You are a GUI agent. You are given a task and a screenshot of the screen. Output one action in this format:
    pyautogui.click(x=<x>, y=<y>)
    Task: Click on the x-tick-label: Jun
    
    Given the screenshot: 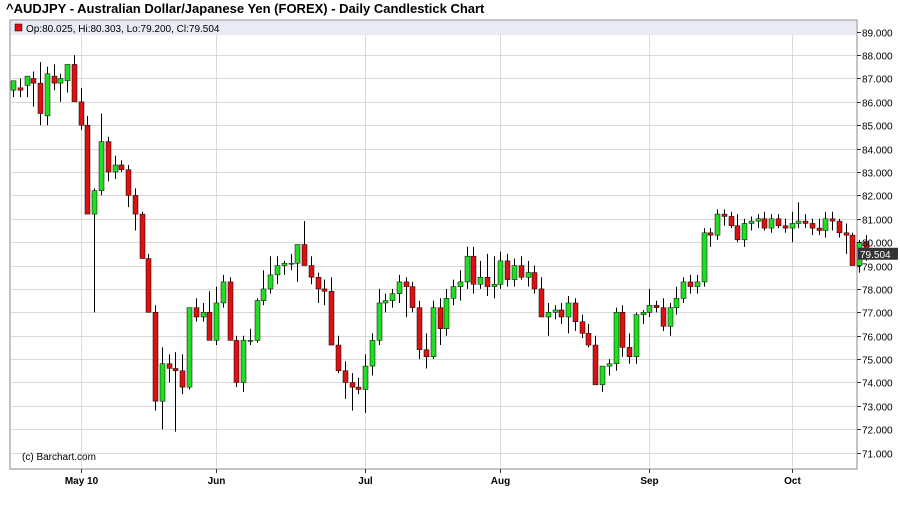 What is the action you would take?
    pyautogui.click(x=217, y=481)
    